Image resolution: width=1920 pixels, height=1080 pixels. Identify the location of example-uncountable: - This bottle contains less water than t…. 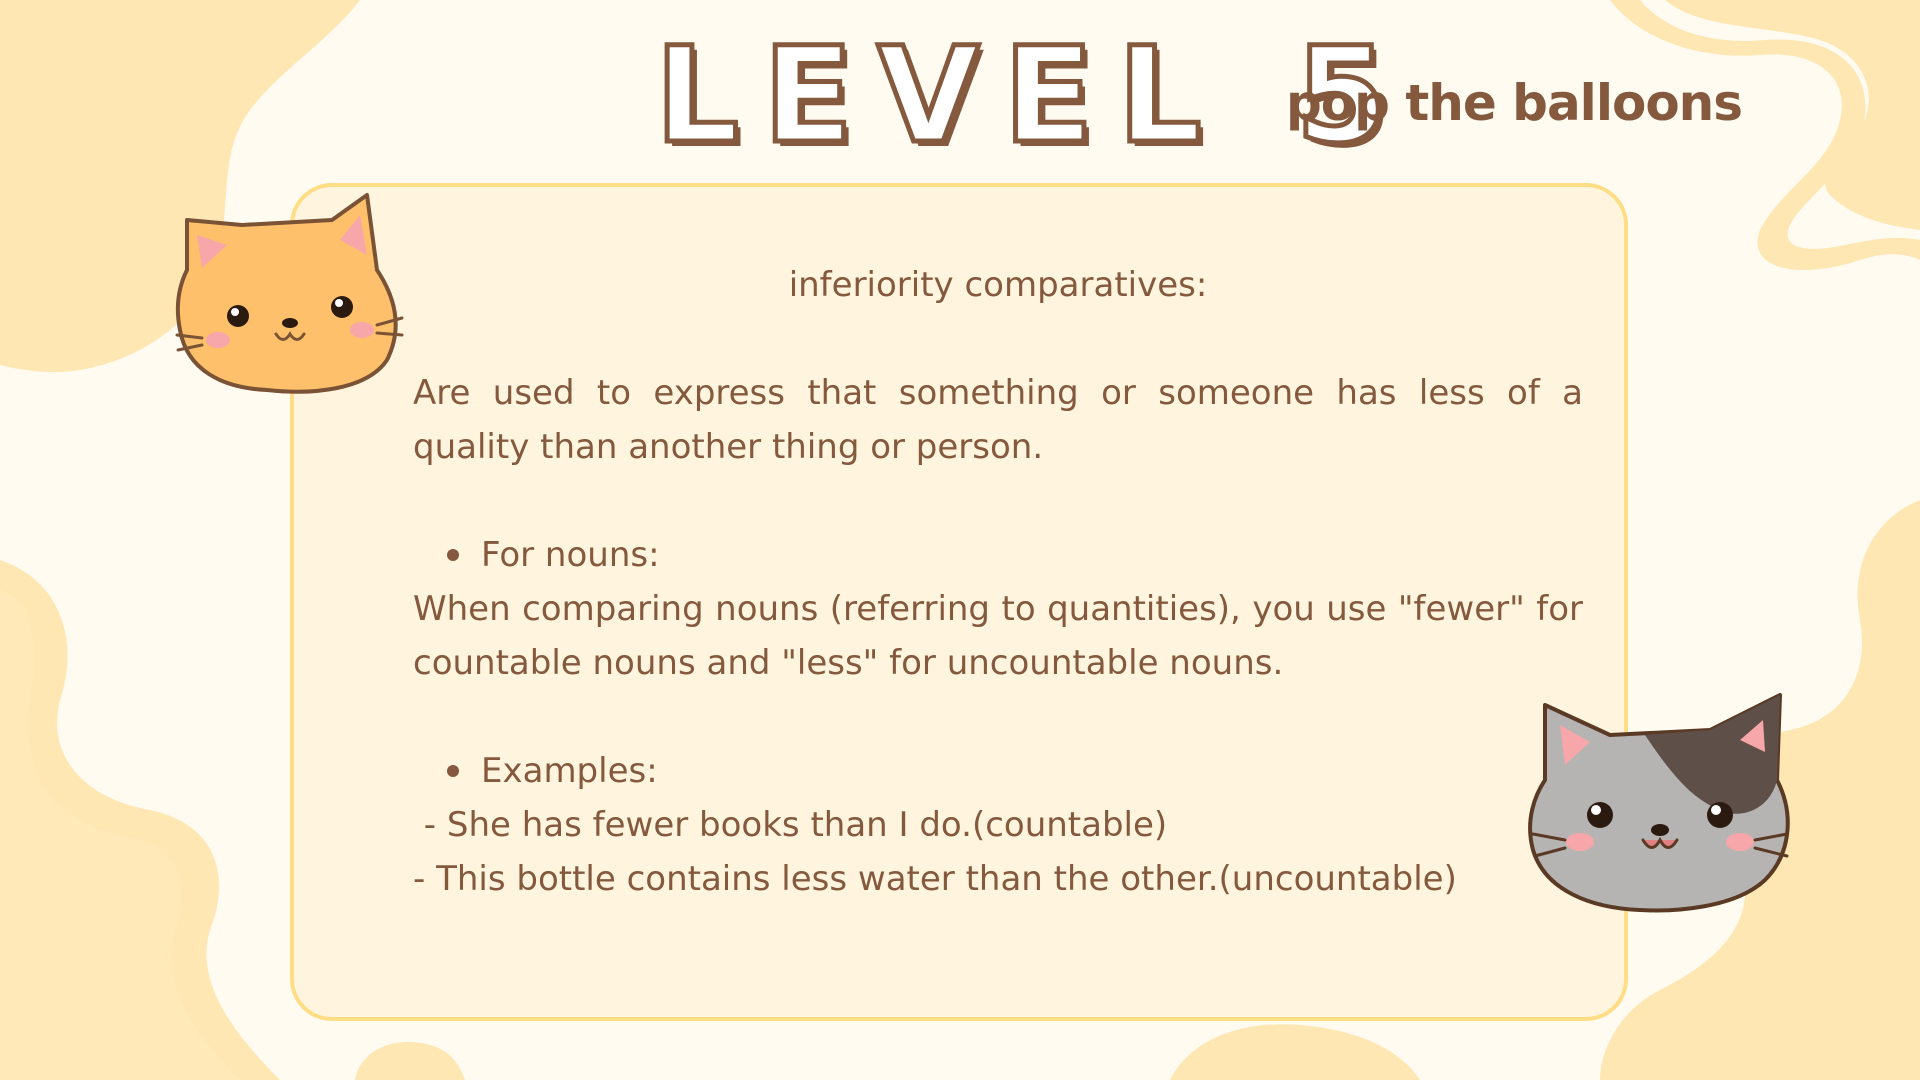
(935, 879).